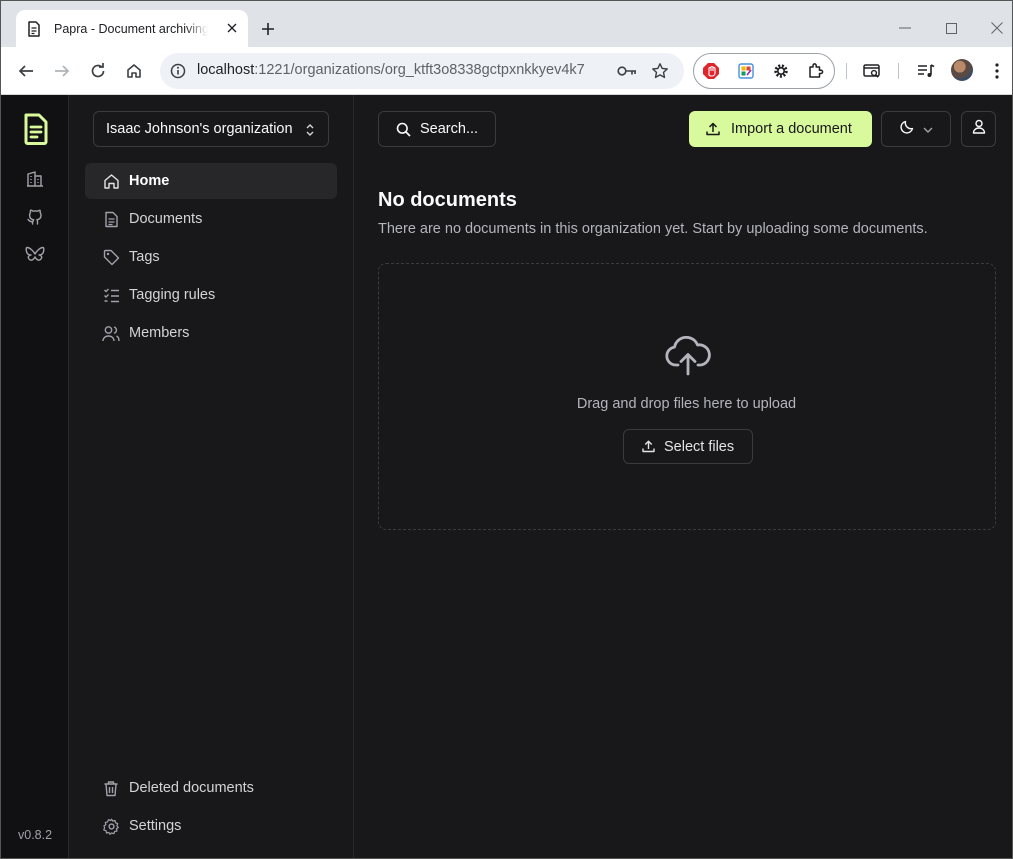 The height and width of the screenshot is (859, 1013). Describe the element at coordinates (34, 28) in the screenshot. I see `document-favicon-icon` at that location.